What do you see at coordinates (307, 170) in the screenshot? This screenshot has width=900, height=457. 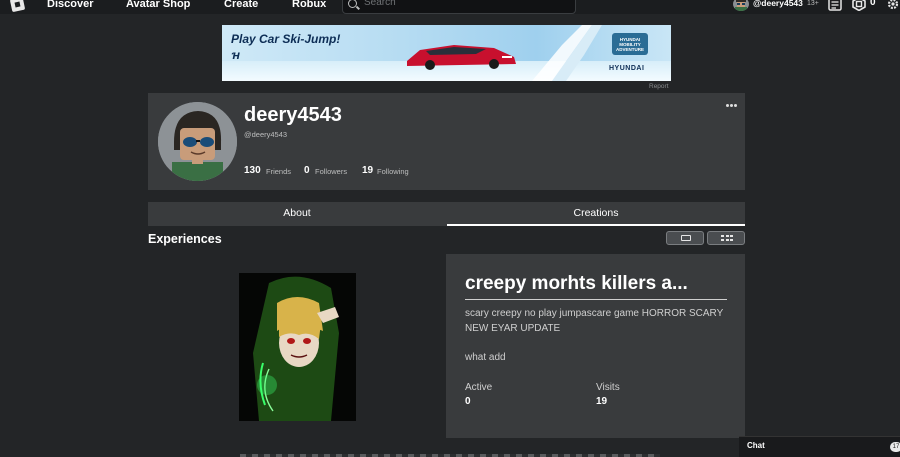 I see `followers-count: 0` at bounding box center [307, 170].